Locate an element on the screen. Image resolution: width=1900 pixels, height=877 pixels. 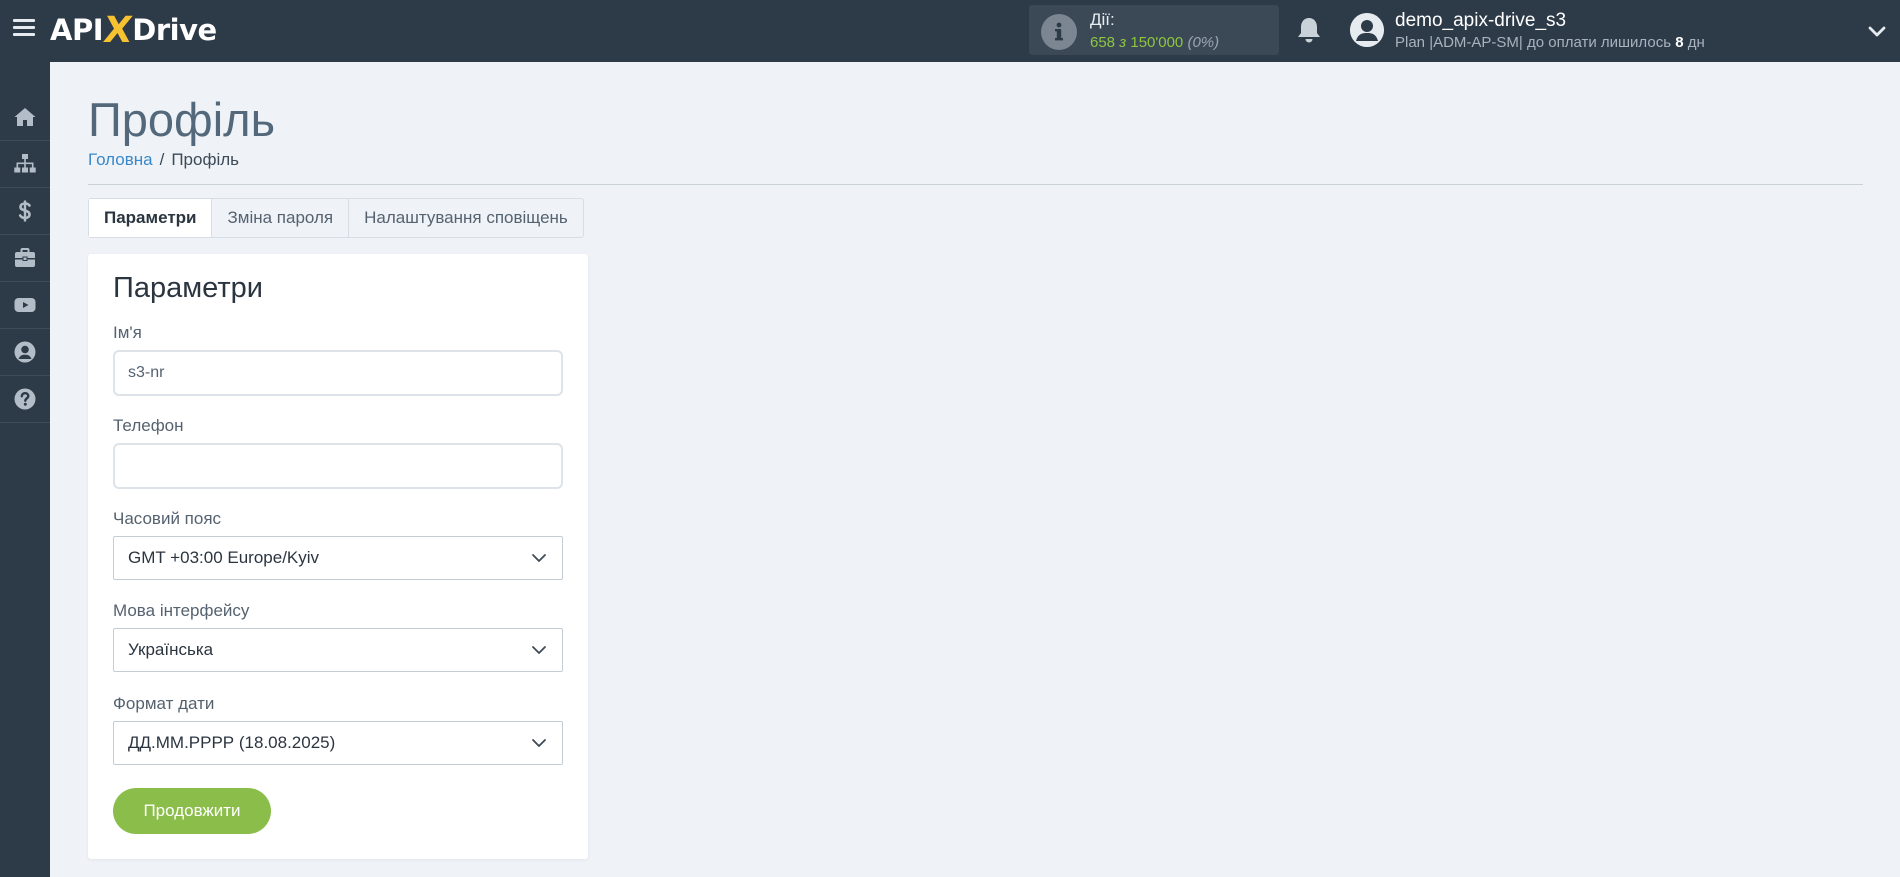
sidebar-item-connections is located at coordinates (25, 164).